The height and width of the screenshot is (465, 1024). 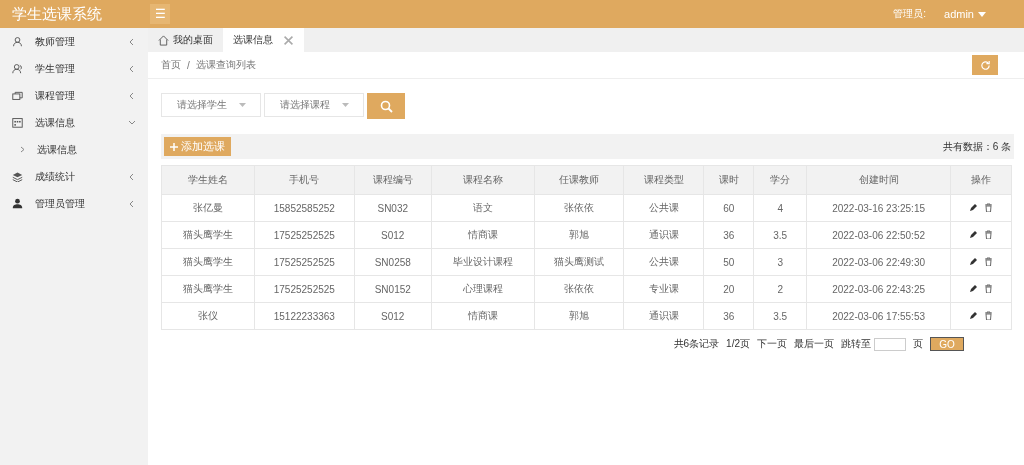 I want to click on column-header: 手机号, so click(x=304, y=180).